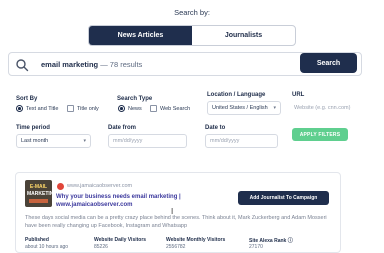 This screenshot has height=253, width=384. Describe the element at coordinates (244, 108) in the screenshot. I see `location-language-select: United States / English ▾` at that location.